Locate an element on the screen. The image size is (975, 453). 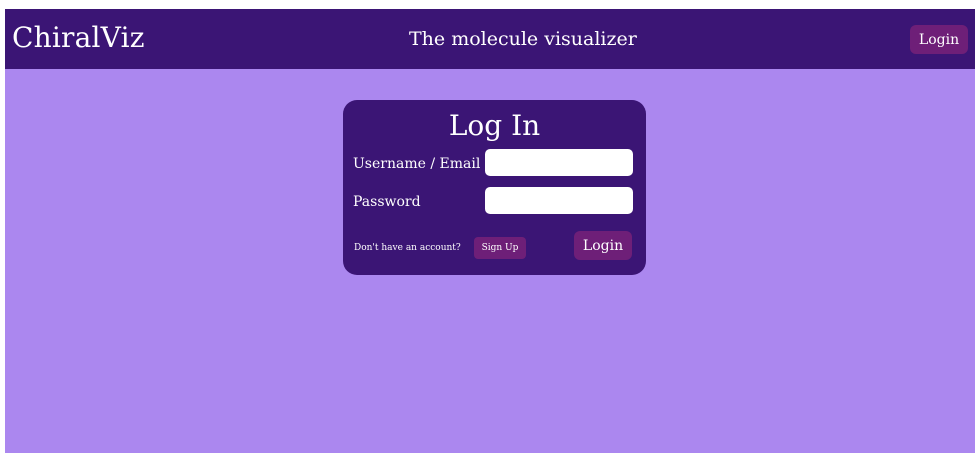
brand-logo: ChiralViz is located at coordinates (78, 38).